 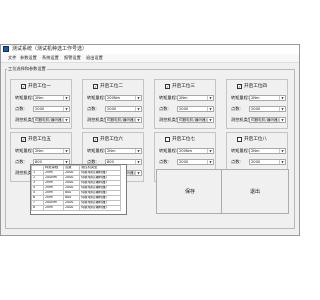 I want to click on station-5-range-select: 2Nm ▼, so click(x=51, y=151).